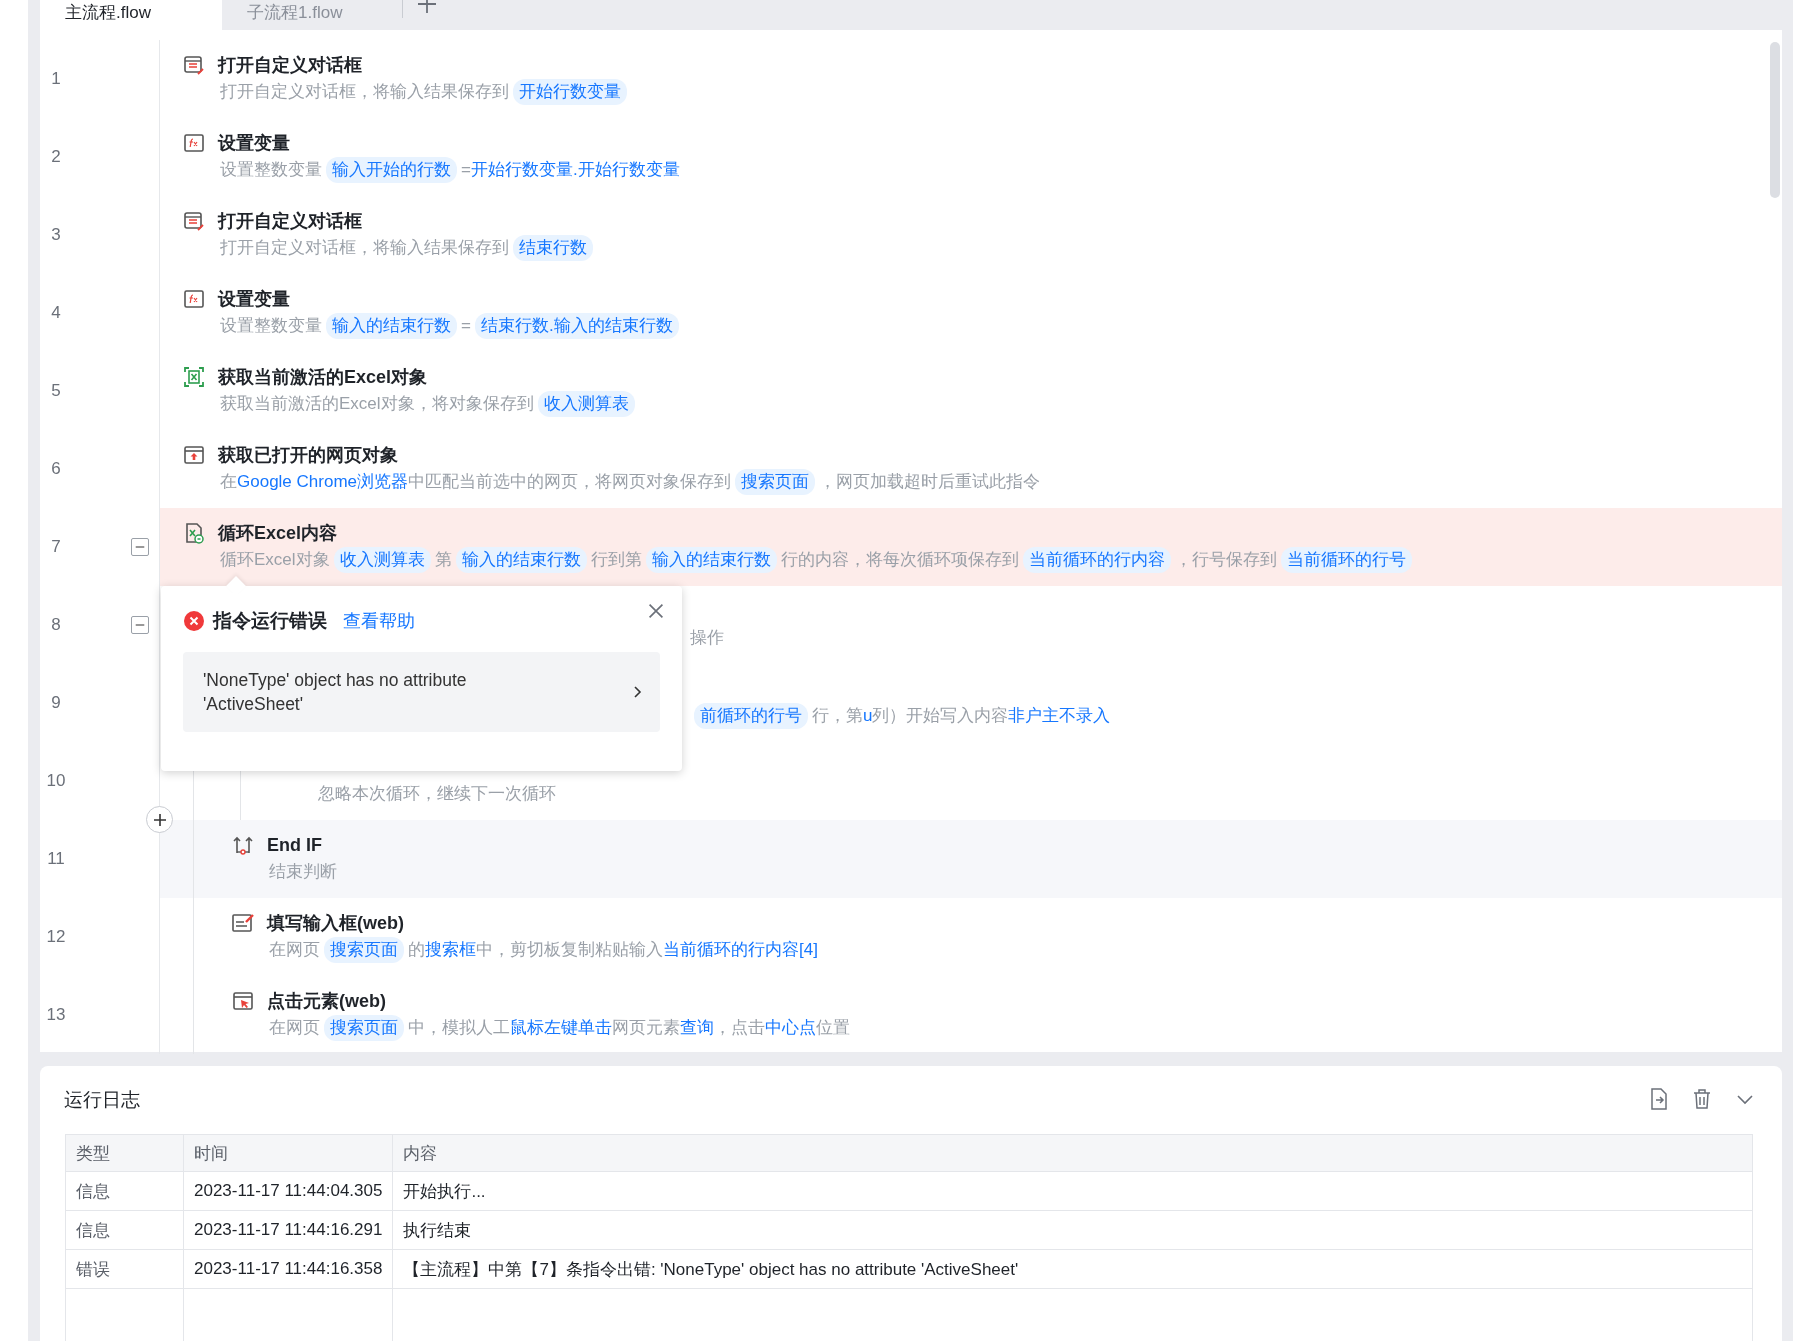  Describe the element at coordinates (102, 1100) in the screenshot. I see `panel-title: 运行日志` at that location.